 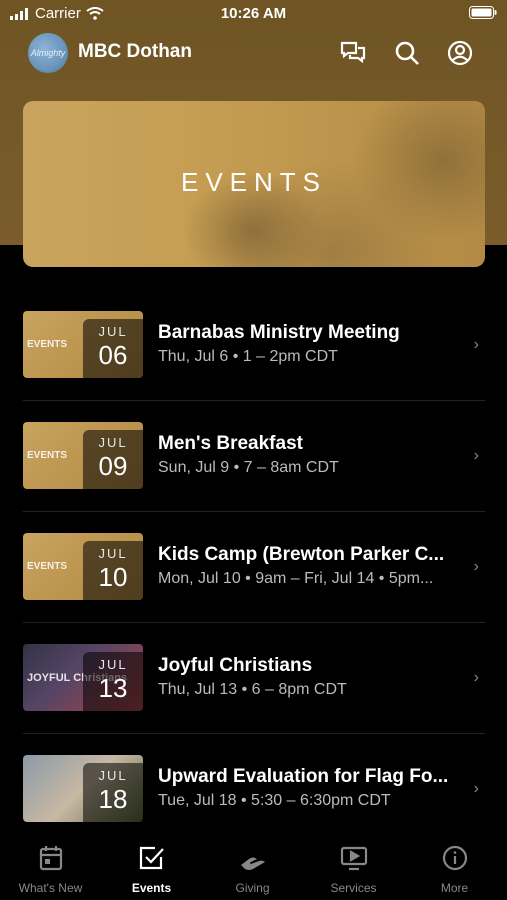 I want to click on date-day: 10, so click(x=113, y=577).